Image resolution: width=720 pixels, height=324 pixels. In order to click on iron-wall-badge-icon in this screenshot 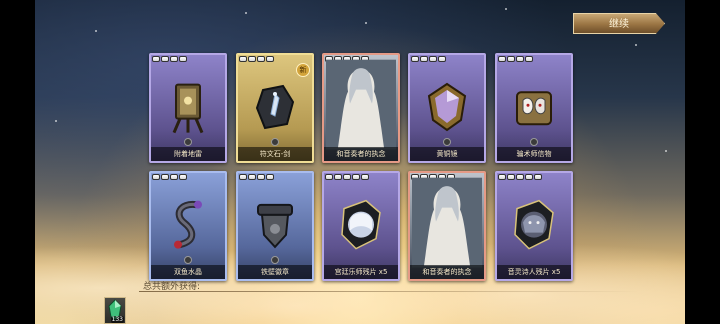, I will do `click(275, 226)`.